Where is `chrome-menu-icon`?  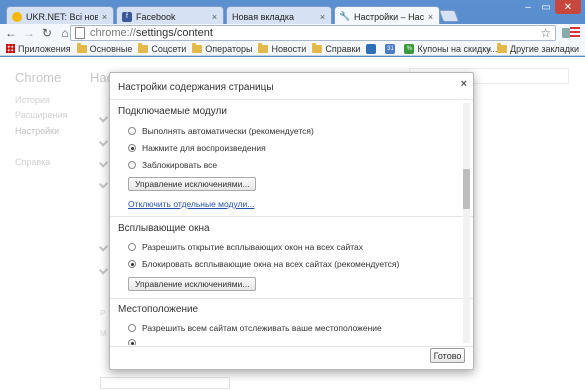
chrome-menu-icon is located at coordinates (575, 32).